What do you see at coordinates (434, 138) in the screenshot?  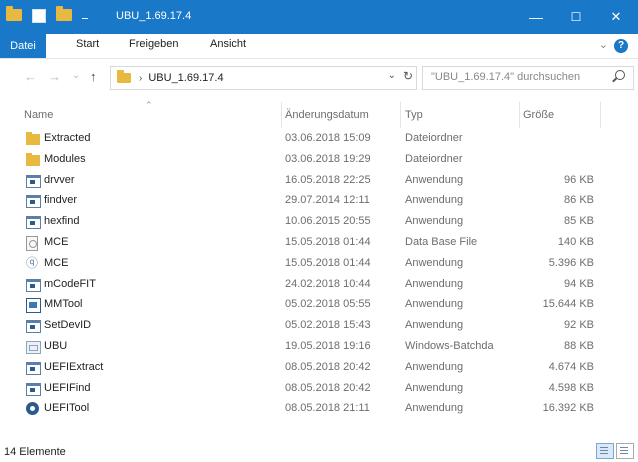 I see `file-type: Dateiordner` at bounding box center [434, 138].